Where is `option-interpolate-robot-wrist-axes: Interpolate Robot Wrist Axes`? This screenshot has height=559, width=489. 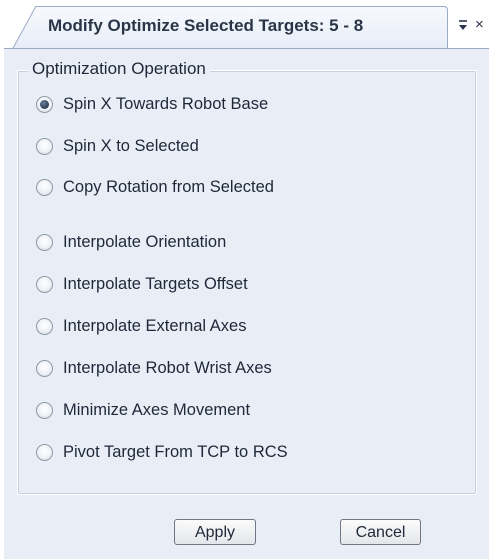 option-interpolate-robot-wrist-axes: Interpolate Robot Wrist Axes is located at coordinates (154, 368).